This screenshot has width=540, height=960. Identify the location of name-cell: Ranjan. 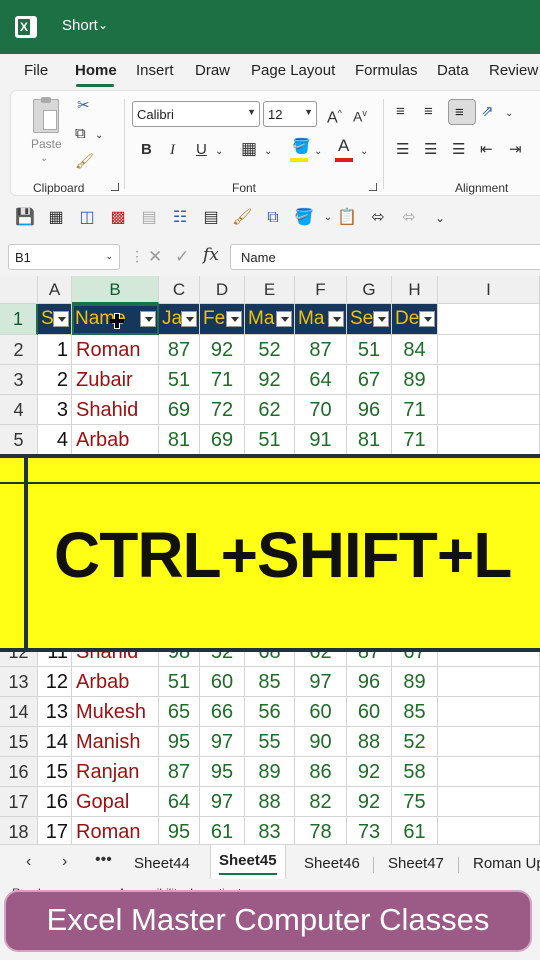
(115, 772).